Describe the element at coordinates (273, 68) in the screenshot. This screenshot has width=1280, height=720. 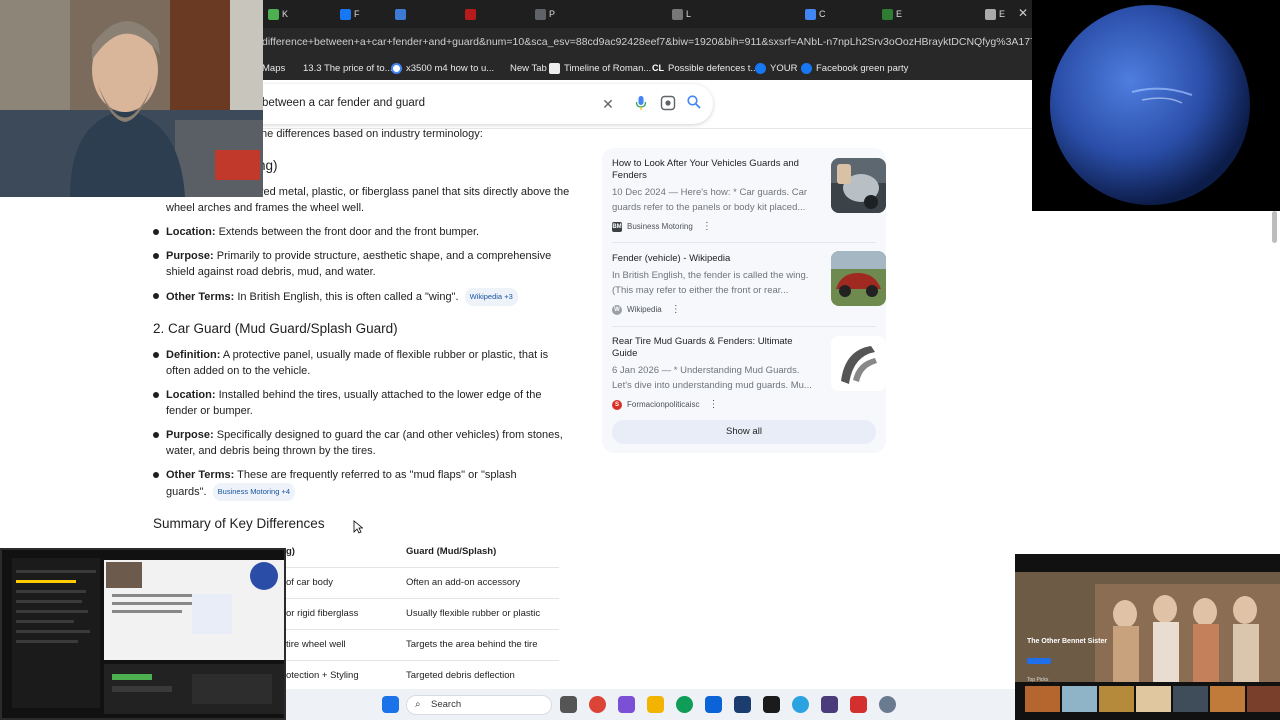
I see `bookmark: Maps` at that location.